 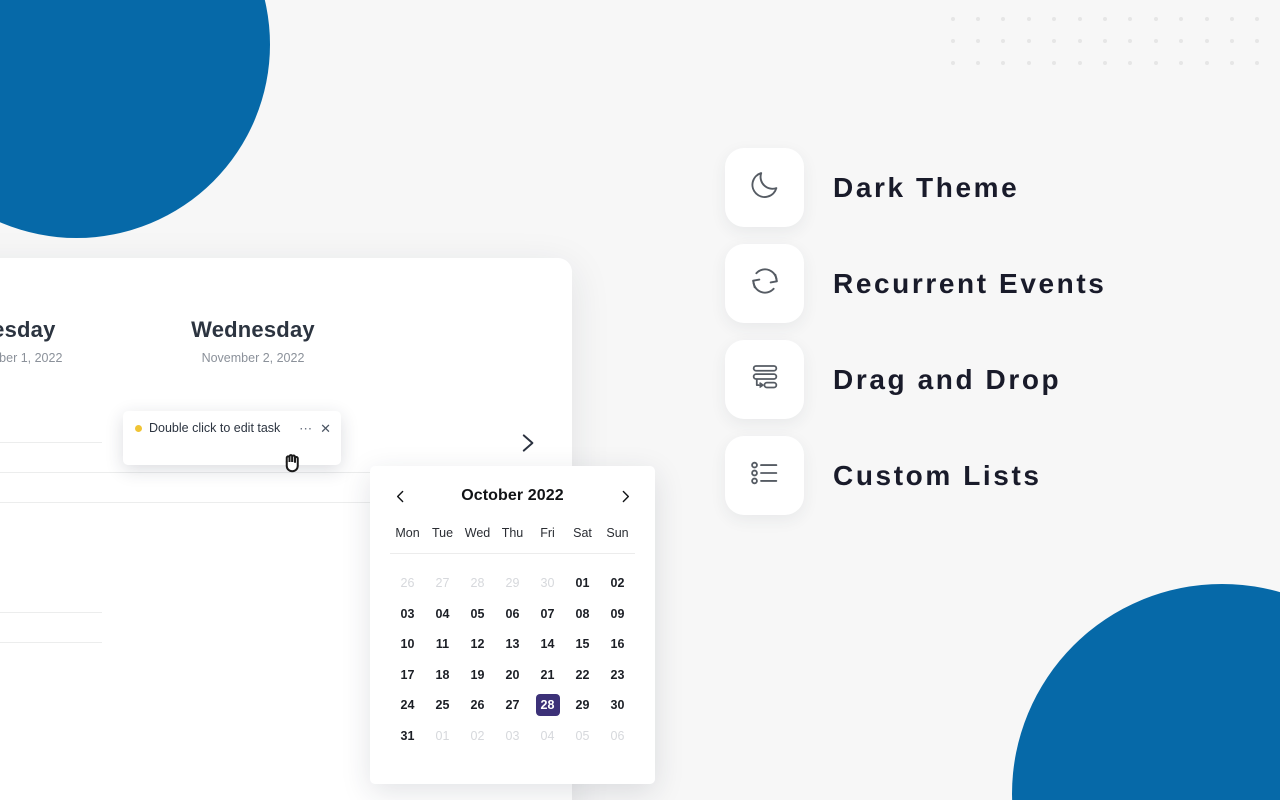 What do you see at coordinates (512, 644) in the screenshot?
I see `calendar-day-cell: 13` at bounding box center [512, 644].